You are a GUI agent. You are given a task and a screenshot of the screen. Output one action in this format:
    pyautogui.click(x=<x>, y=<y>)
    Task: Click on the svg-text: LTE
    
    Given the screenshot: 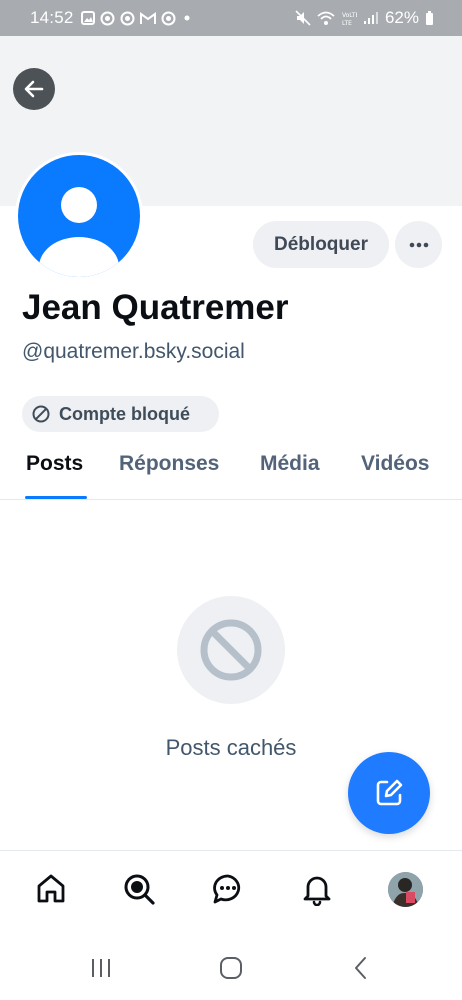 What is the action you would take?
    pyautogui.click(x=347, y=23)
    